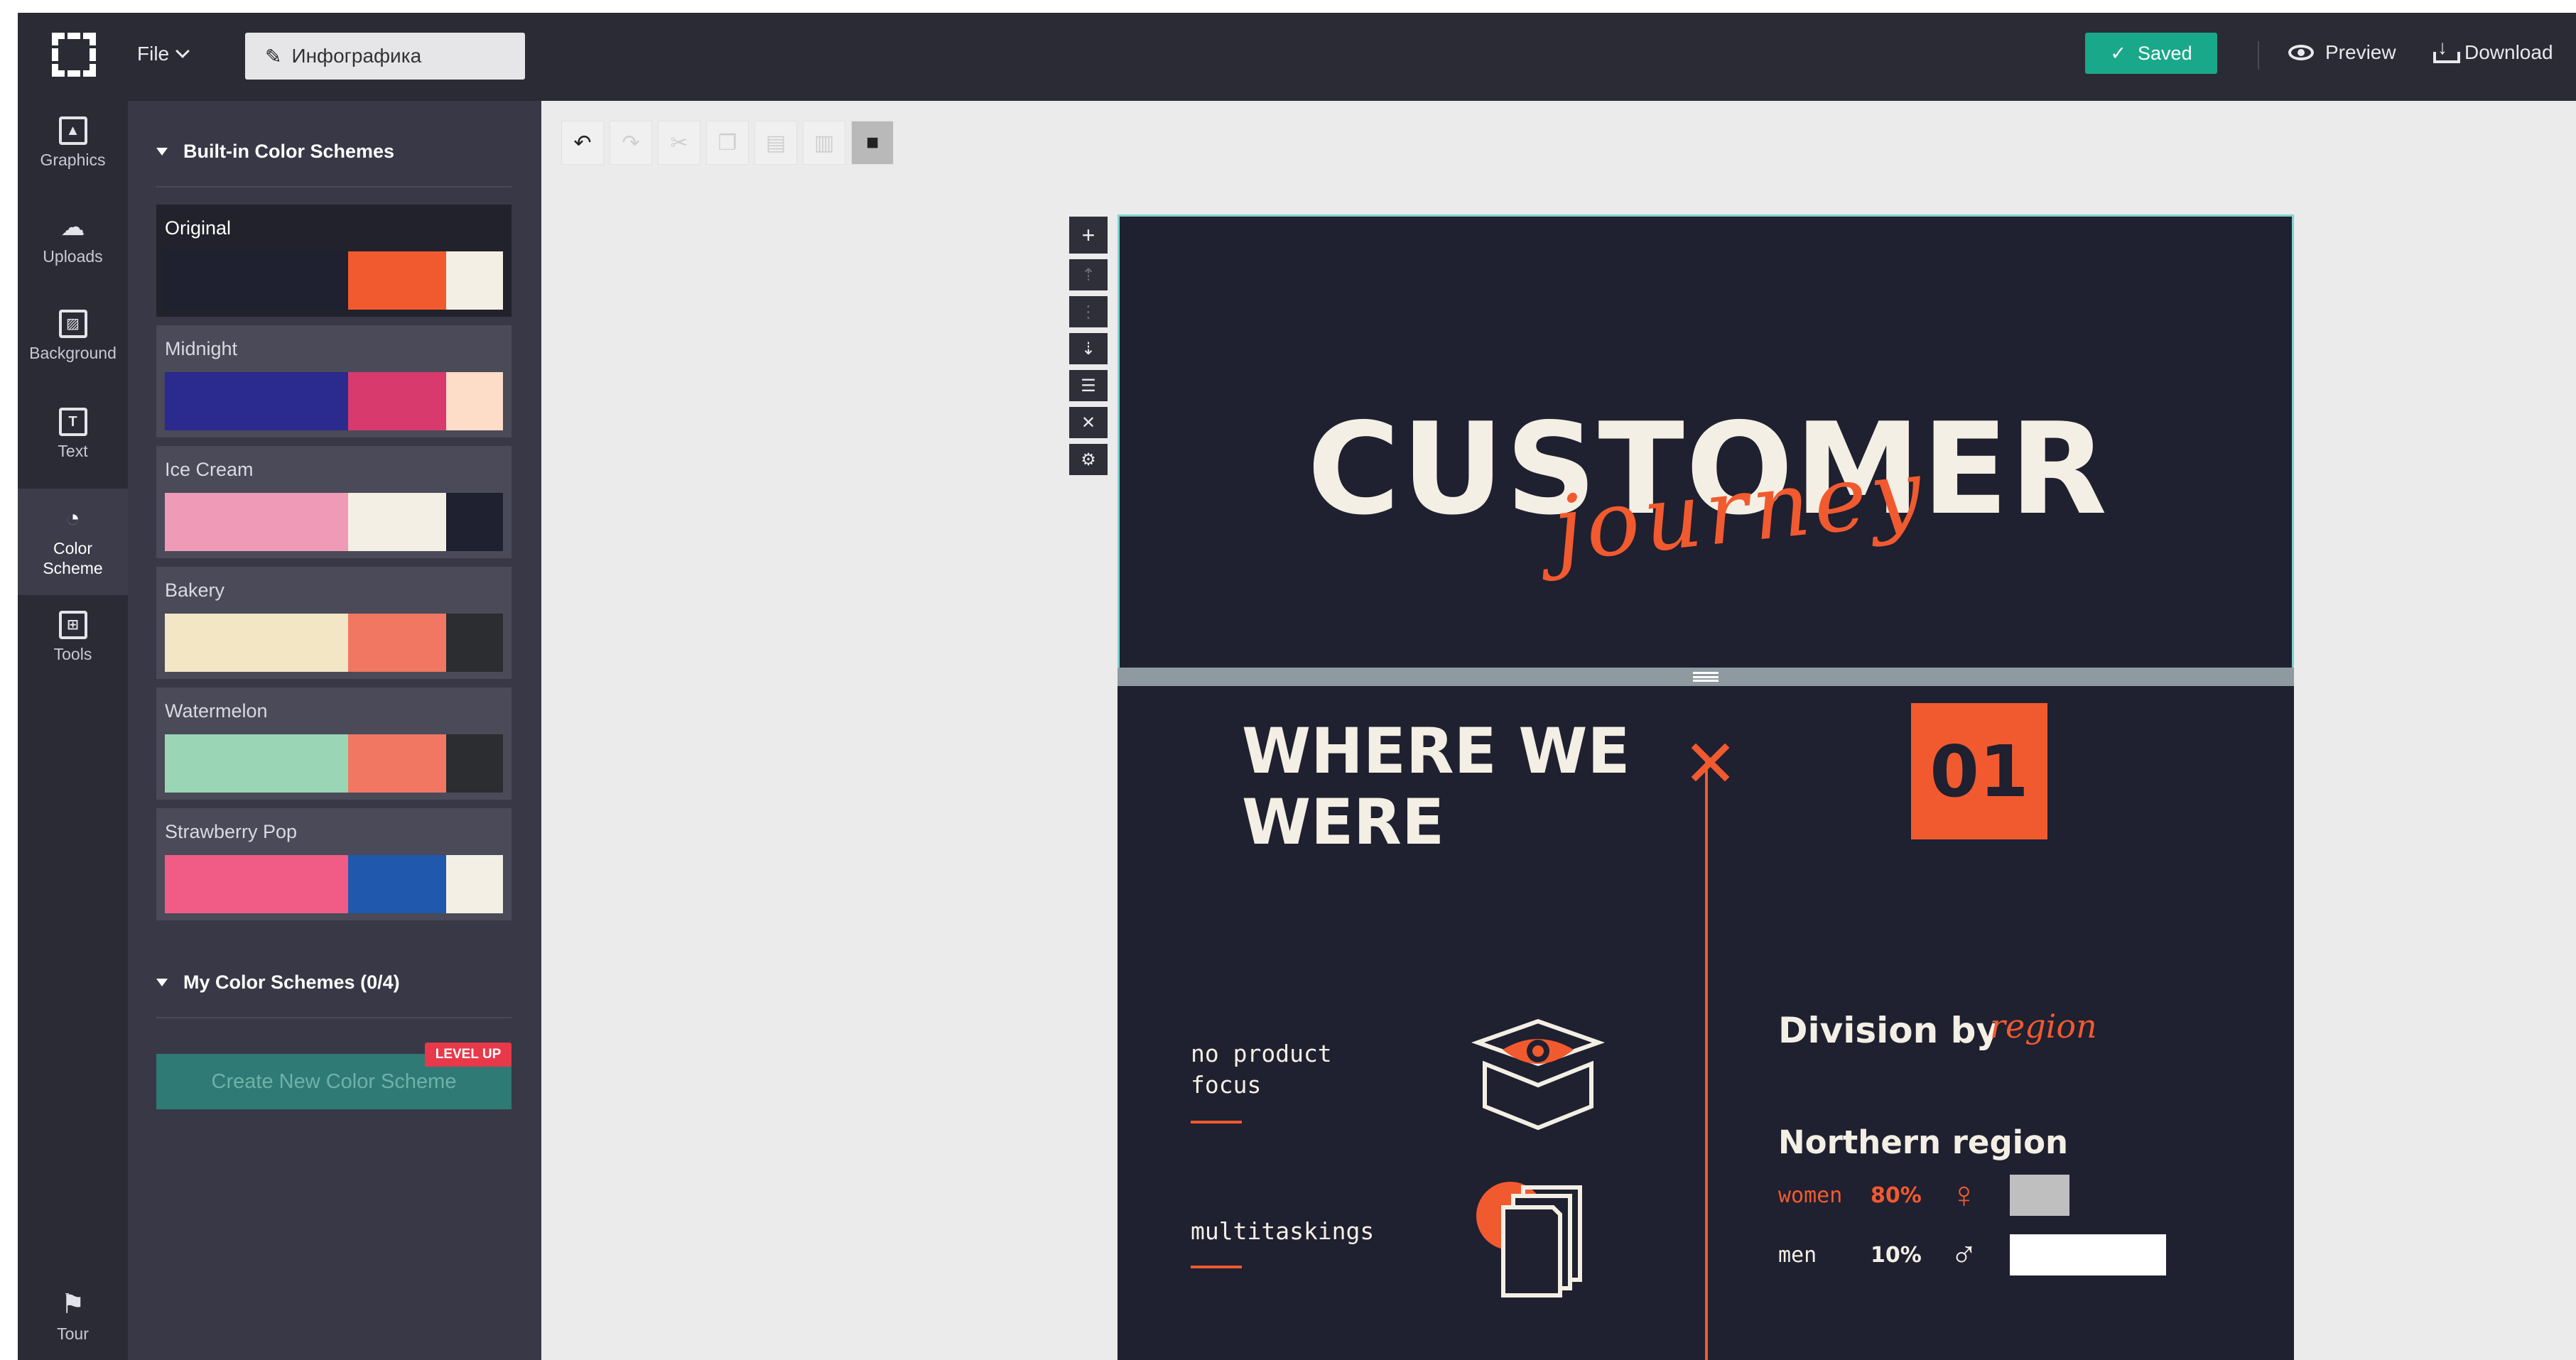 The height and width of the screenshot is (1360, 2576). I want to click on block-position-indicator: ⋮, so click(1088, 311).